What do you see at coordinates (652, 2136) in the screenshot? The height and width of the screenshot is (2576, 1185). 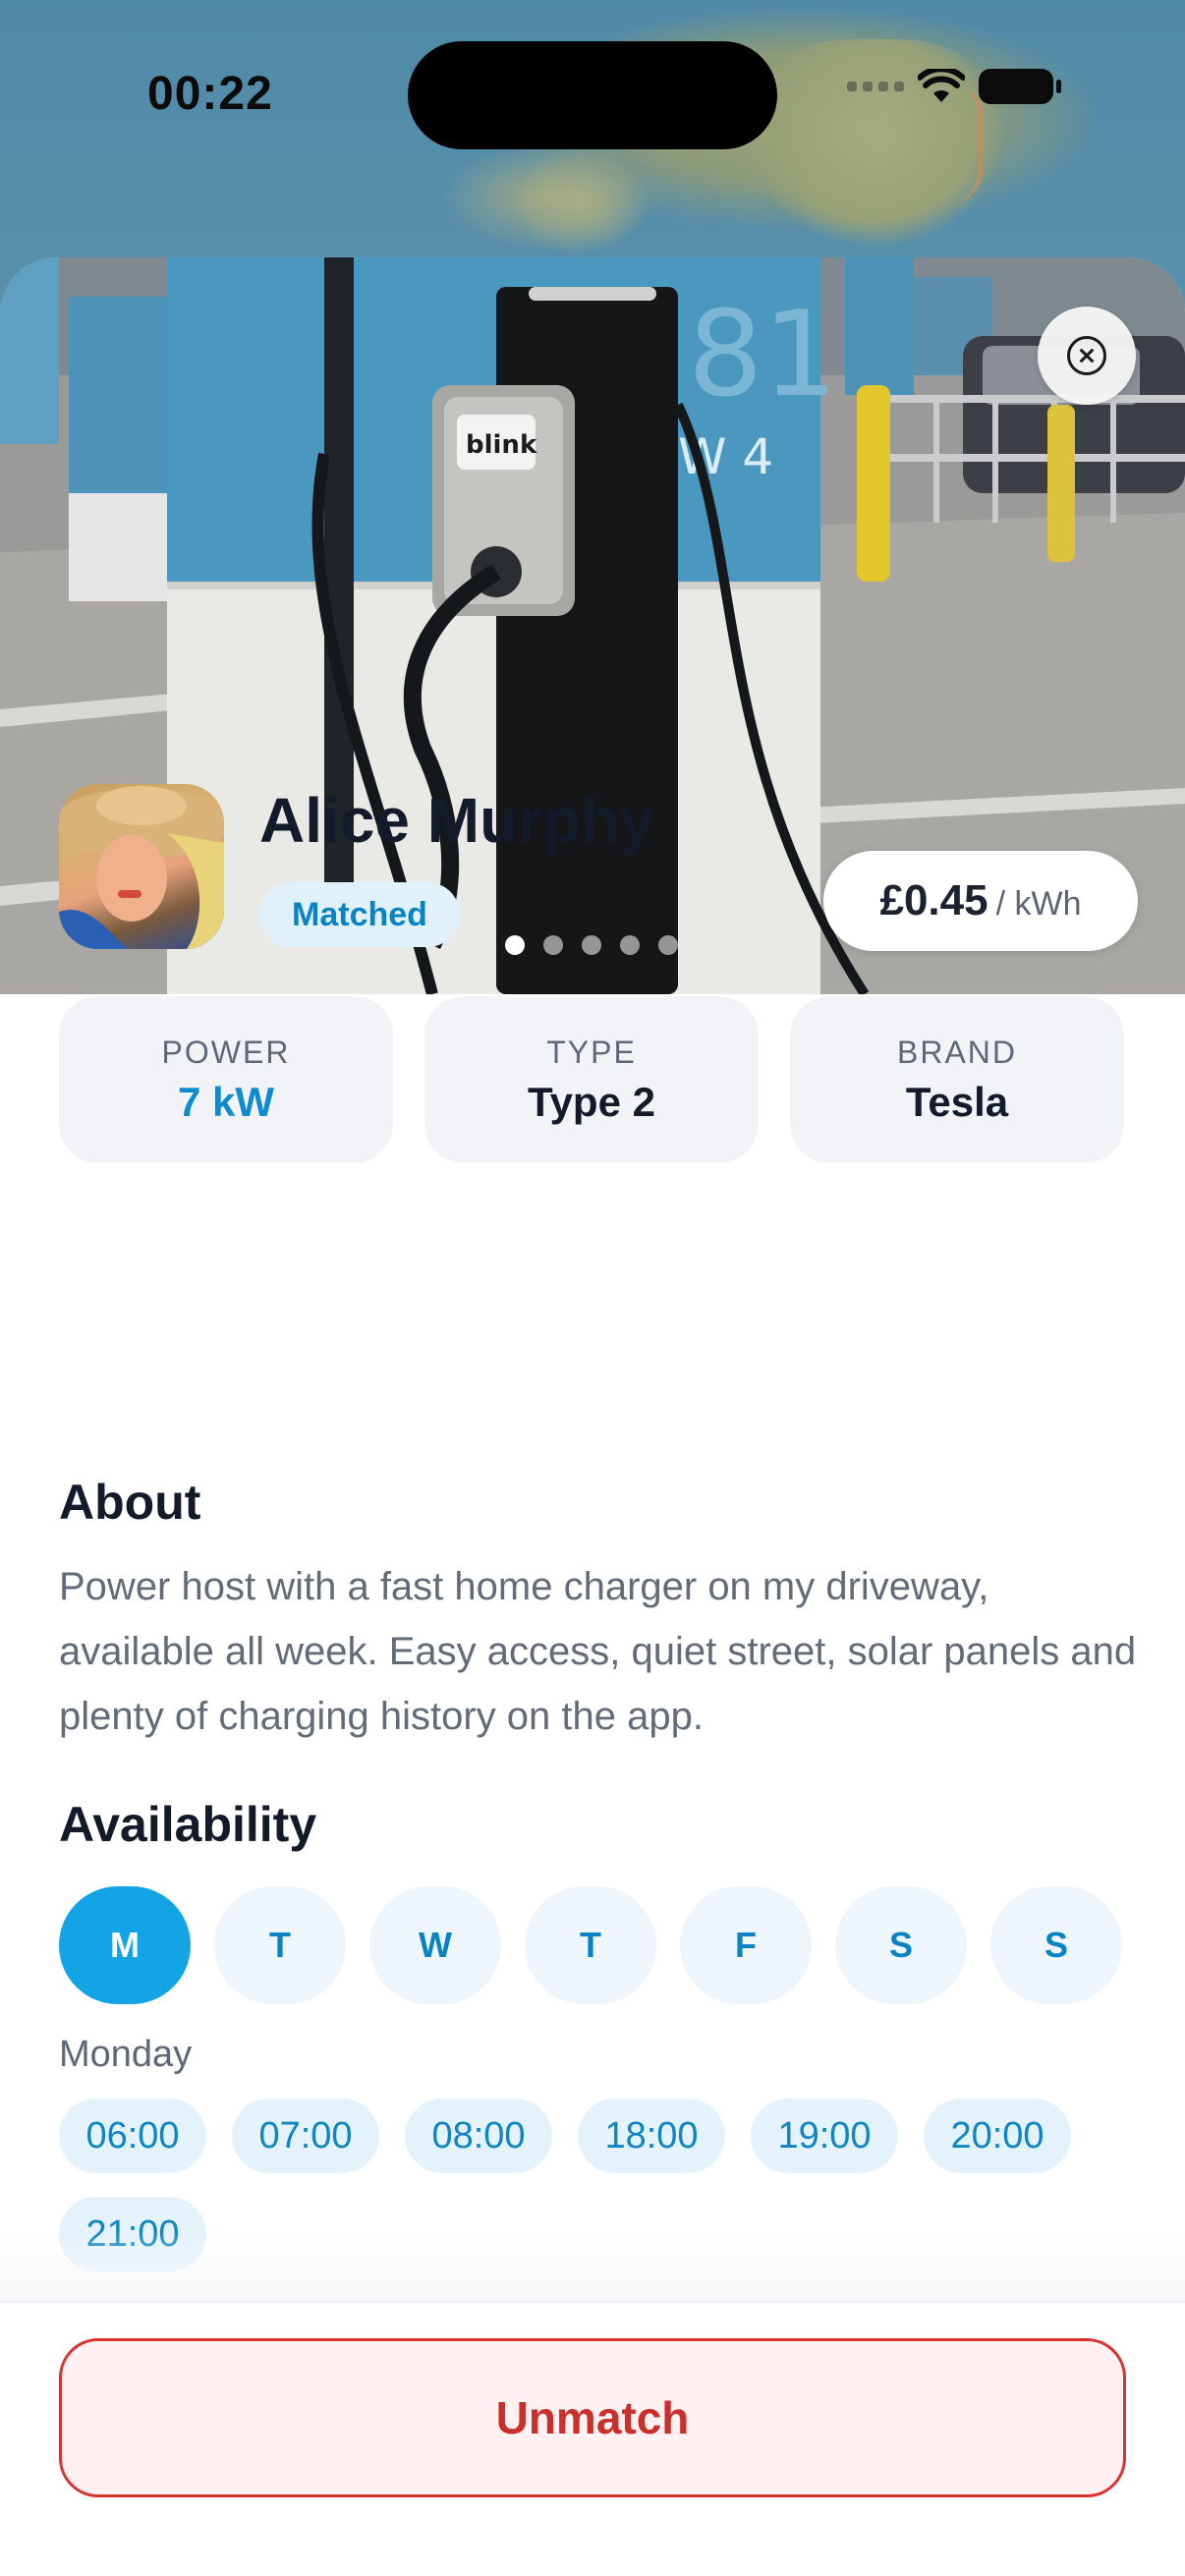 I see `time-slot: 18:00` at bounding box center [652, 2136].